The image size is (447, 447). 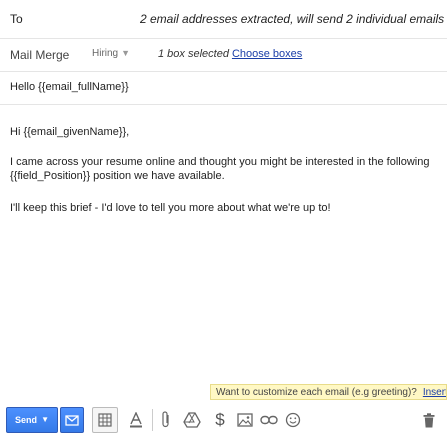 What do you see at coordinates (45, 420) in the screenshot?
I see `send-options-icon: ▼` at bounding box center [45, 420].